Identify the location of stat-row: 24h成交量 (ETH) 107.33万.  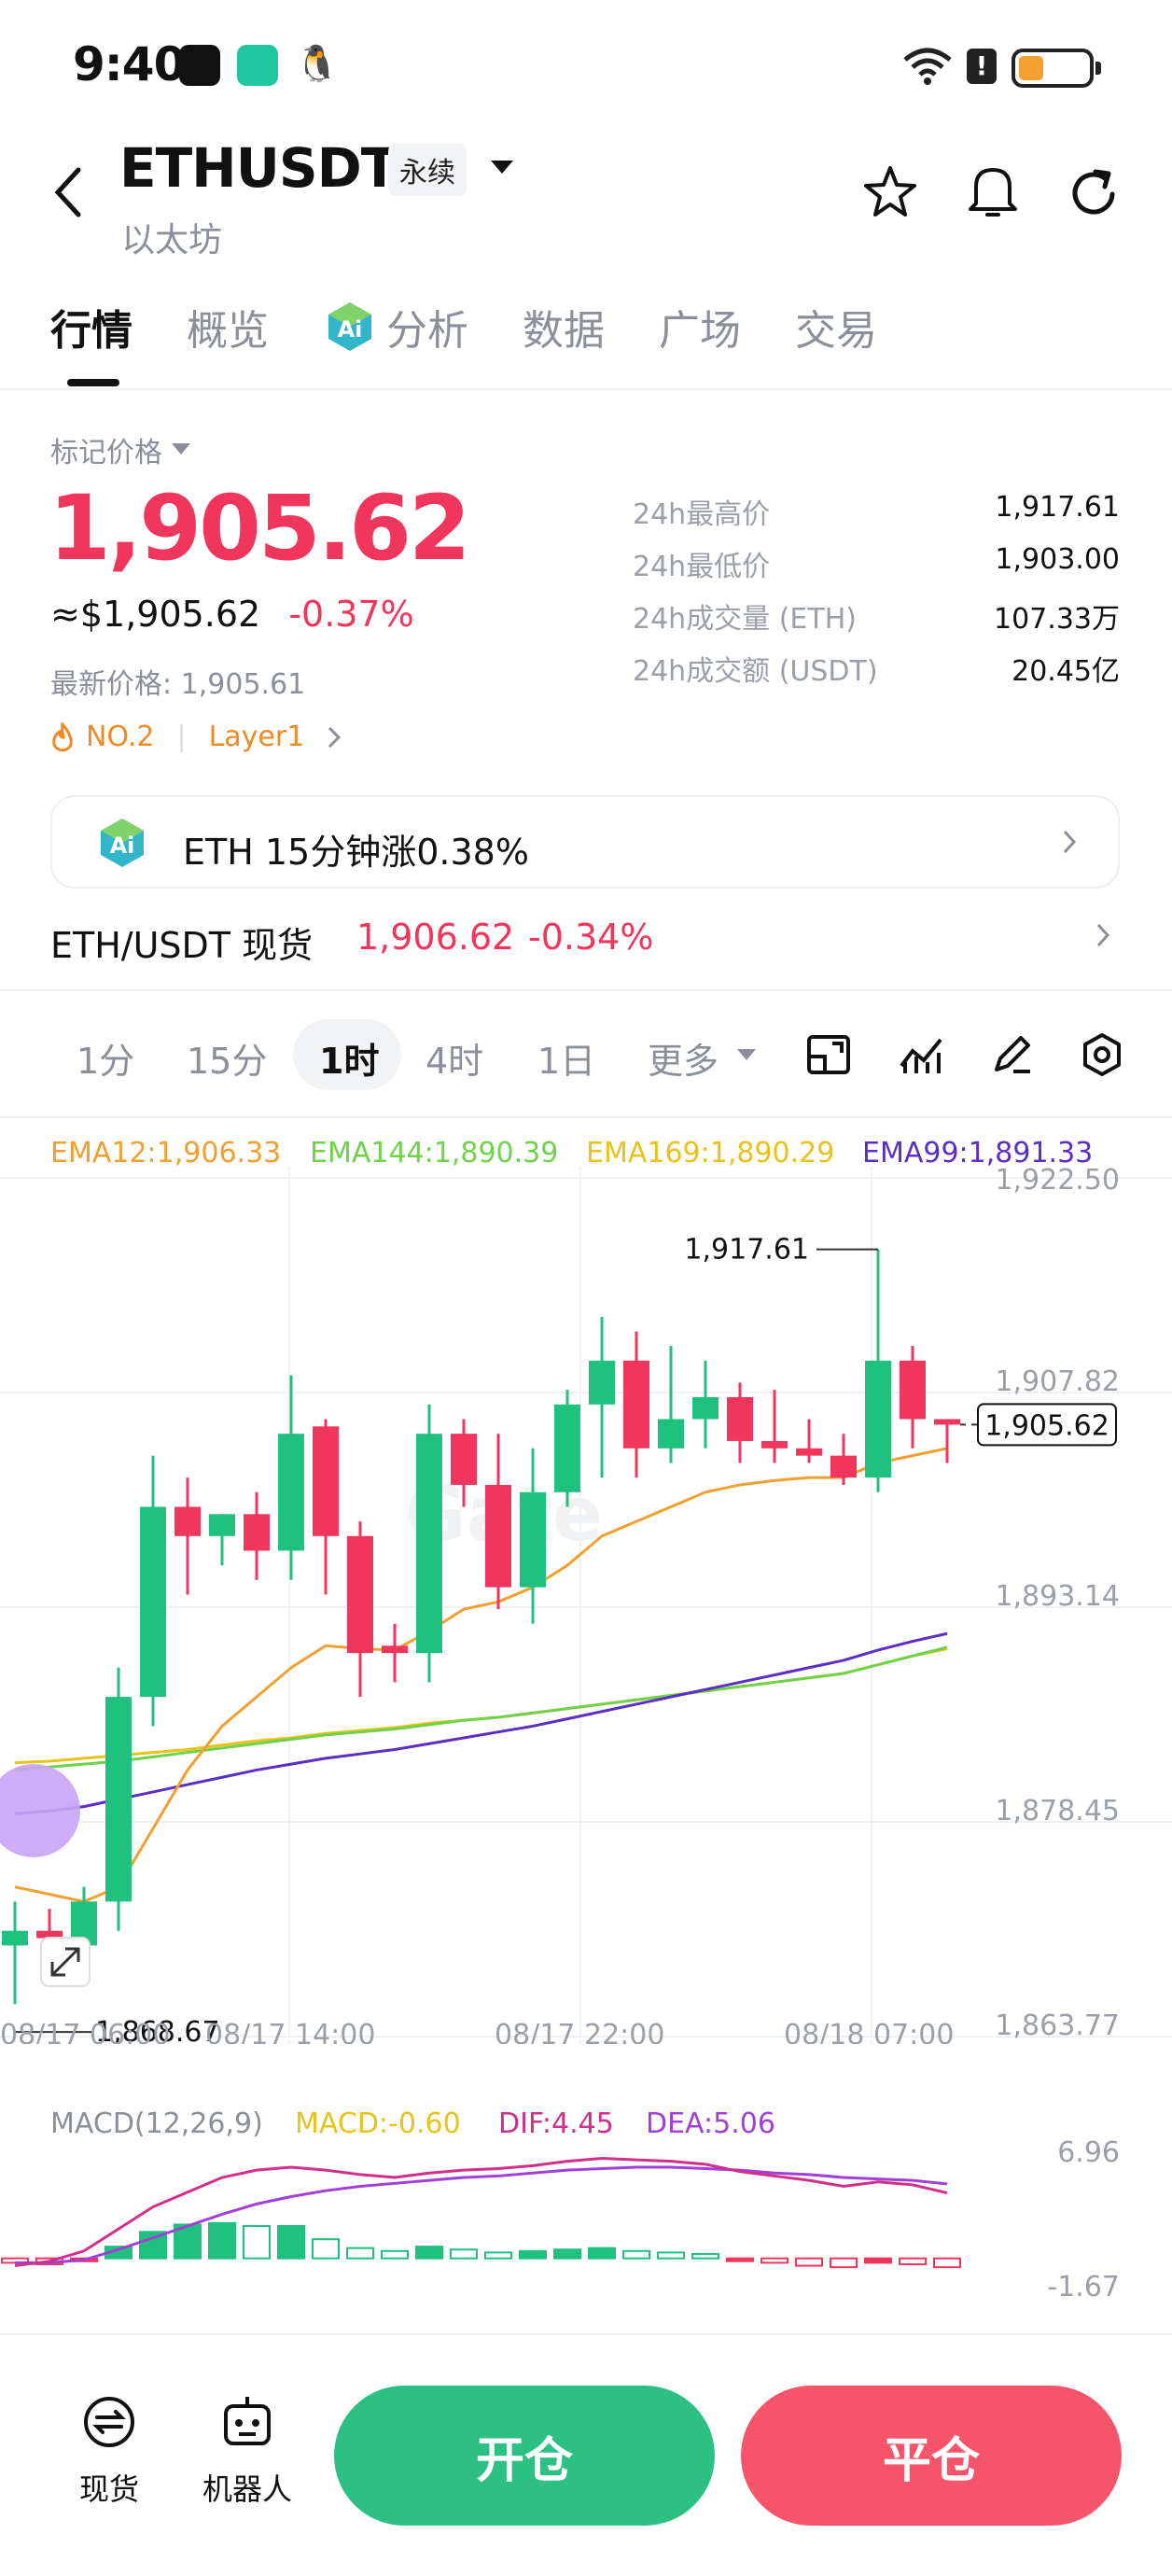
(876, 621).